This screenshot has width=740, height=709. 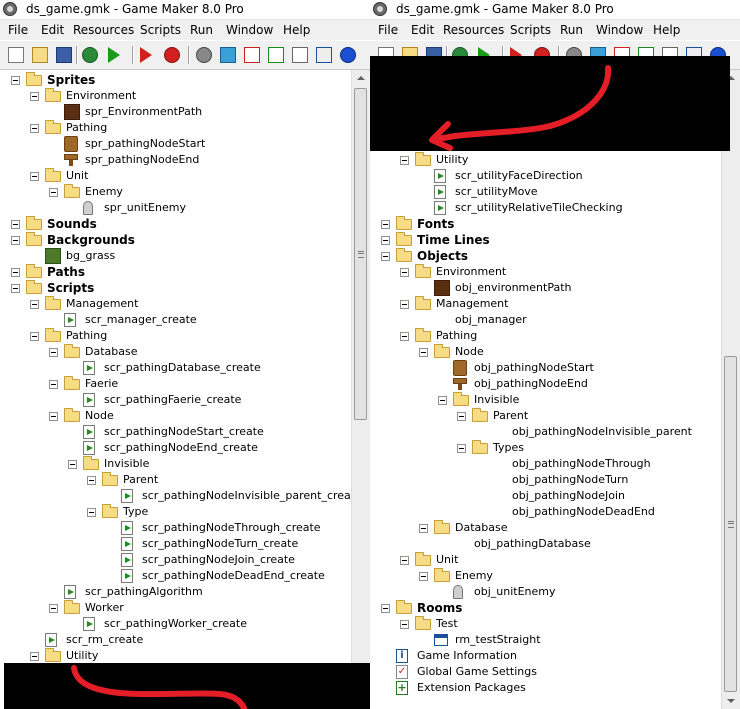 What do you see at coordinates (176, 272) in the screenshot?
I see `tree-folder: Paths` at bounding box center [176, 272].